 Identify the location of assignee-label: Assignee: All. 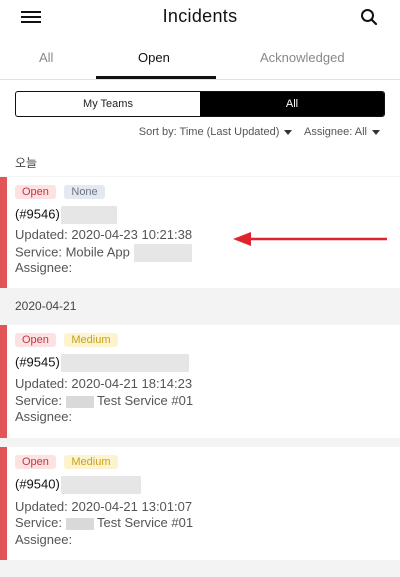
(335, 132).